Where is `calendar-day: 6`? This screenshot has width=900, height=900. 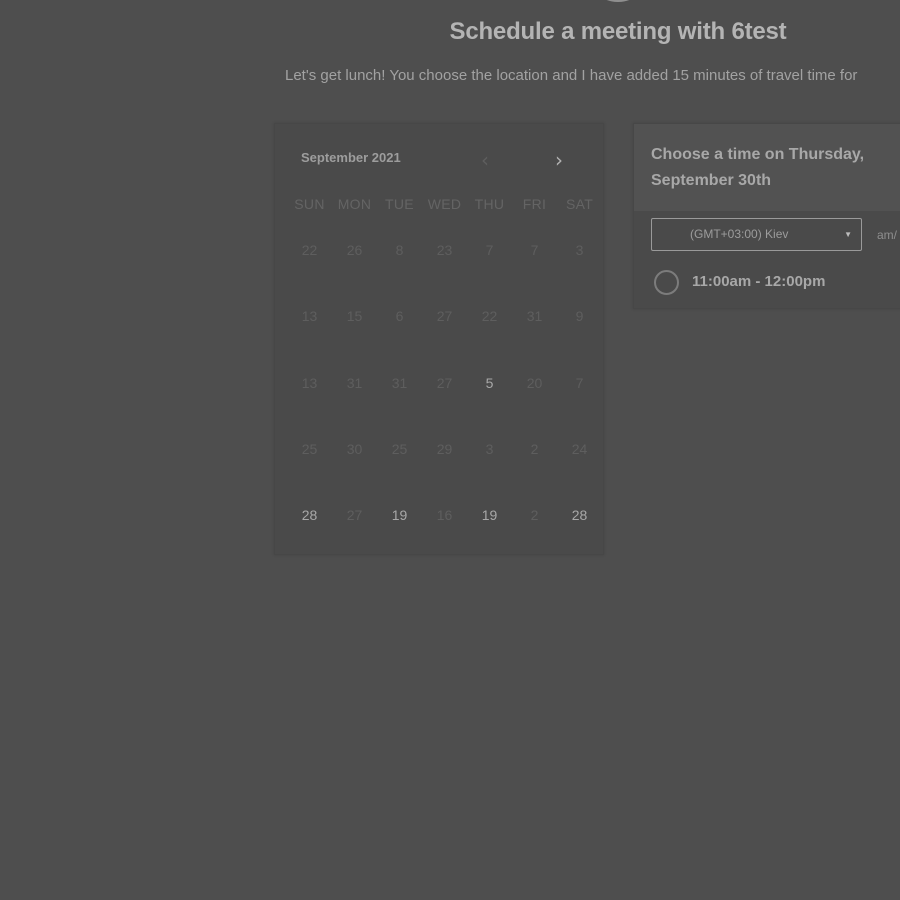
calendar-day: 6 is located at coordinates (399, 316).